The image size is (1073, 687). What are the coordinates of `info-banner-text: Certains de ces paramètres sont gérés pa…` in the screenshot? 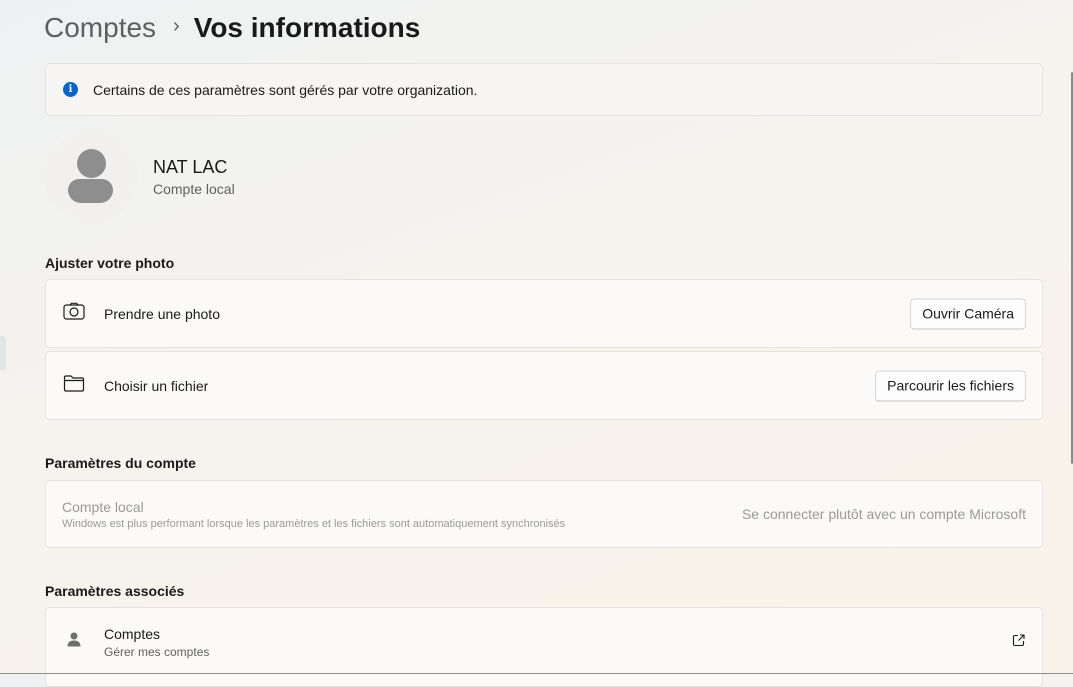 It's located at (285, 89).